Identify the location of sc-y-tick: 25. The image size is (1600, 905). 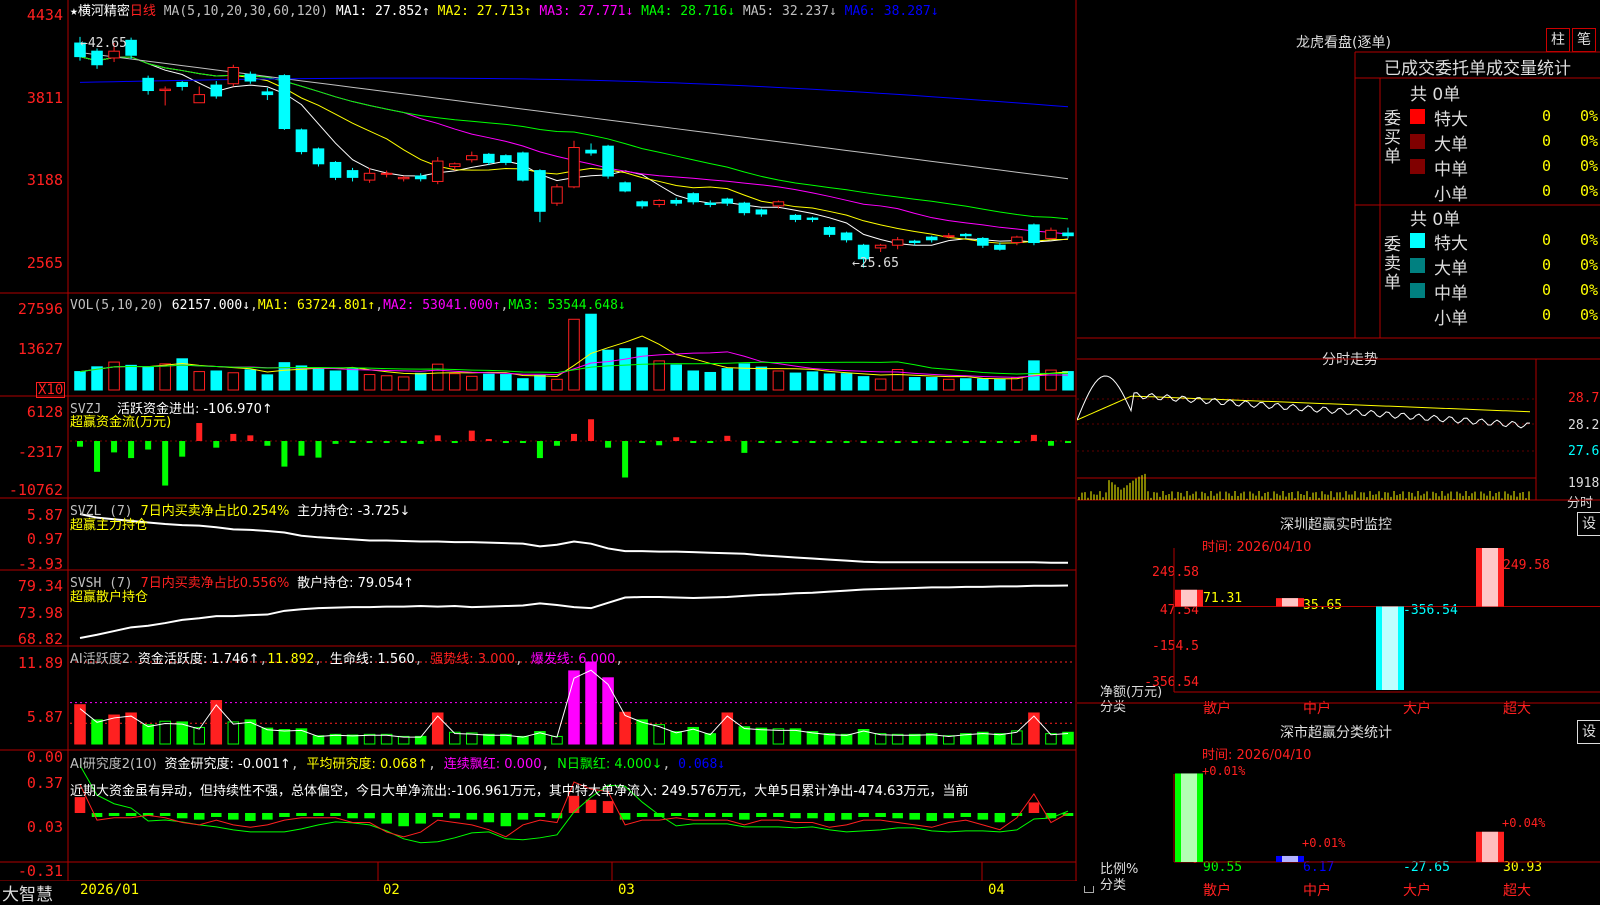
(1191, 837).